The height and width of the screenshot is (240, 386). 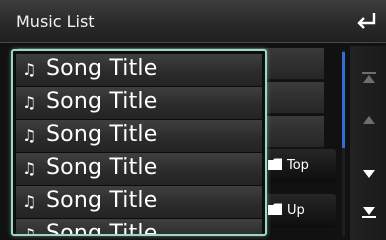 I want to click on scrollbar-thumb, so click(x=343, y=100).